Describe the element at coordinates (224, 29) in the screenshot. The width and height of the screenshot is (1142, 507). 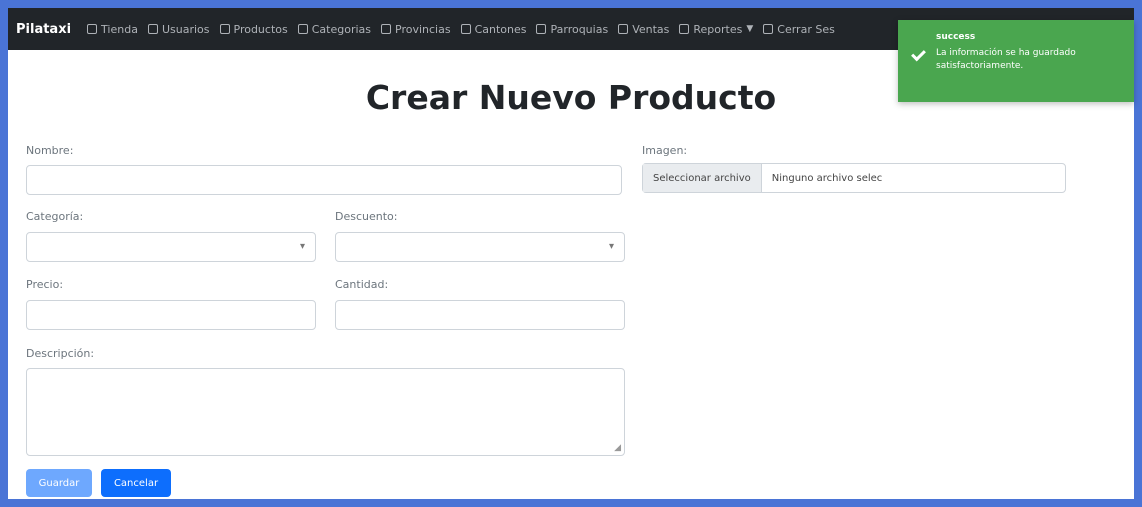
I see `box-icon` at that location.